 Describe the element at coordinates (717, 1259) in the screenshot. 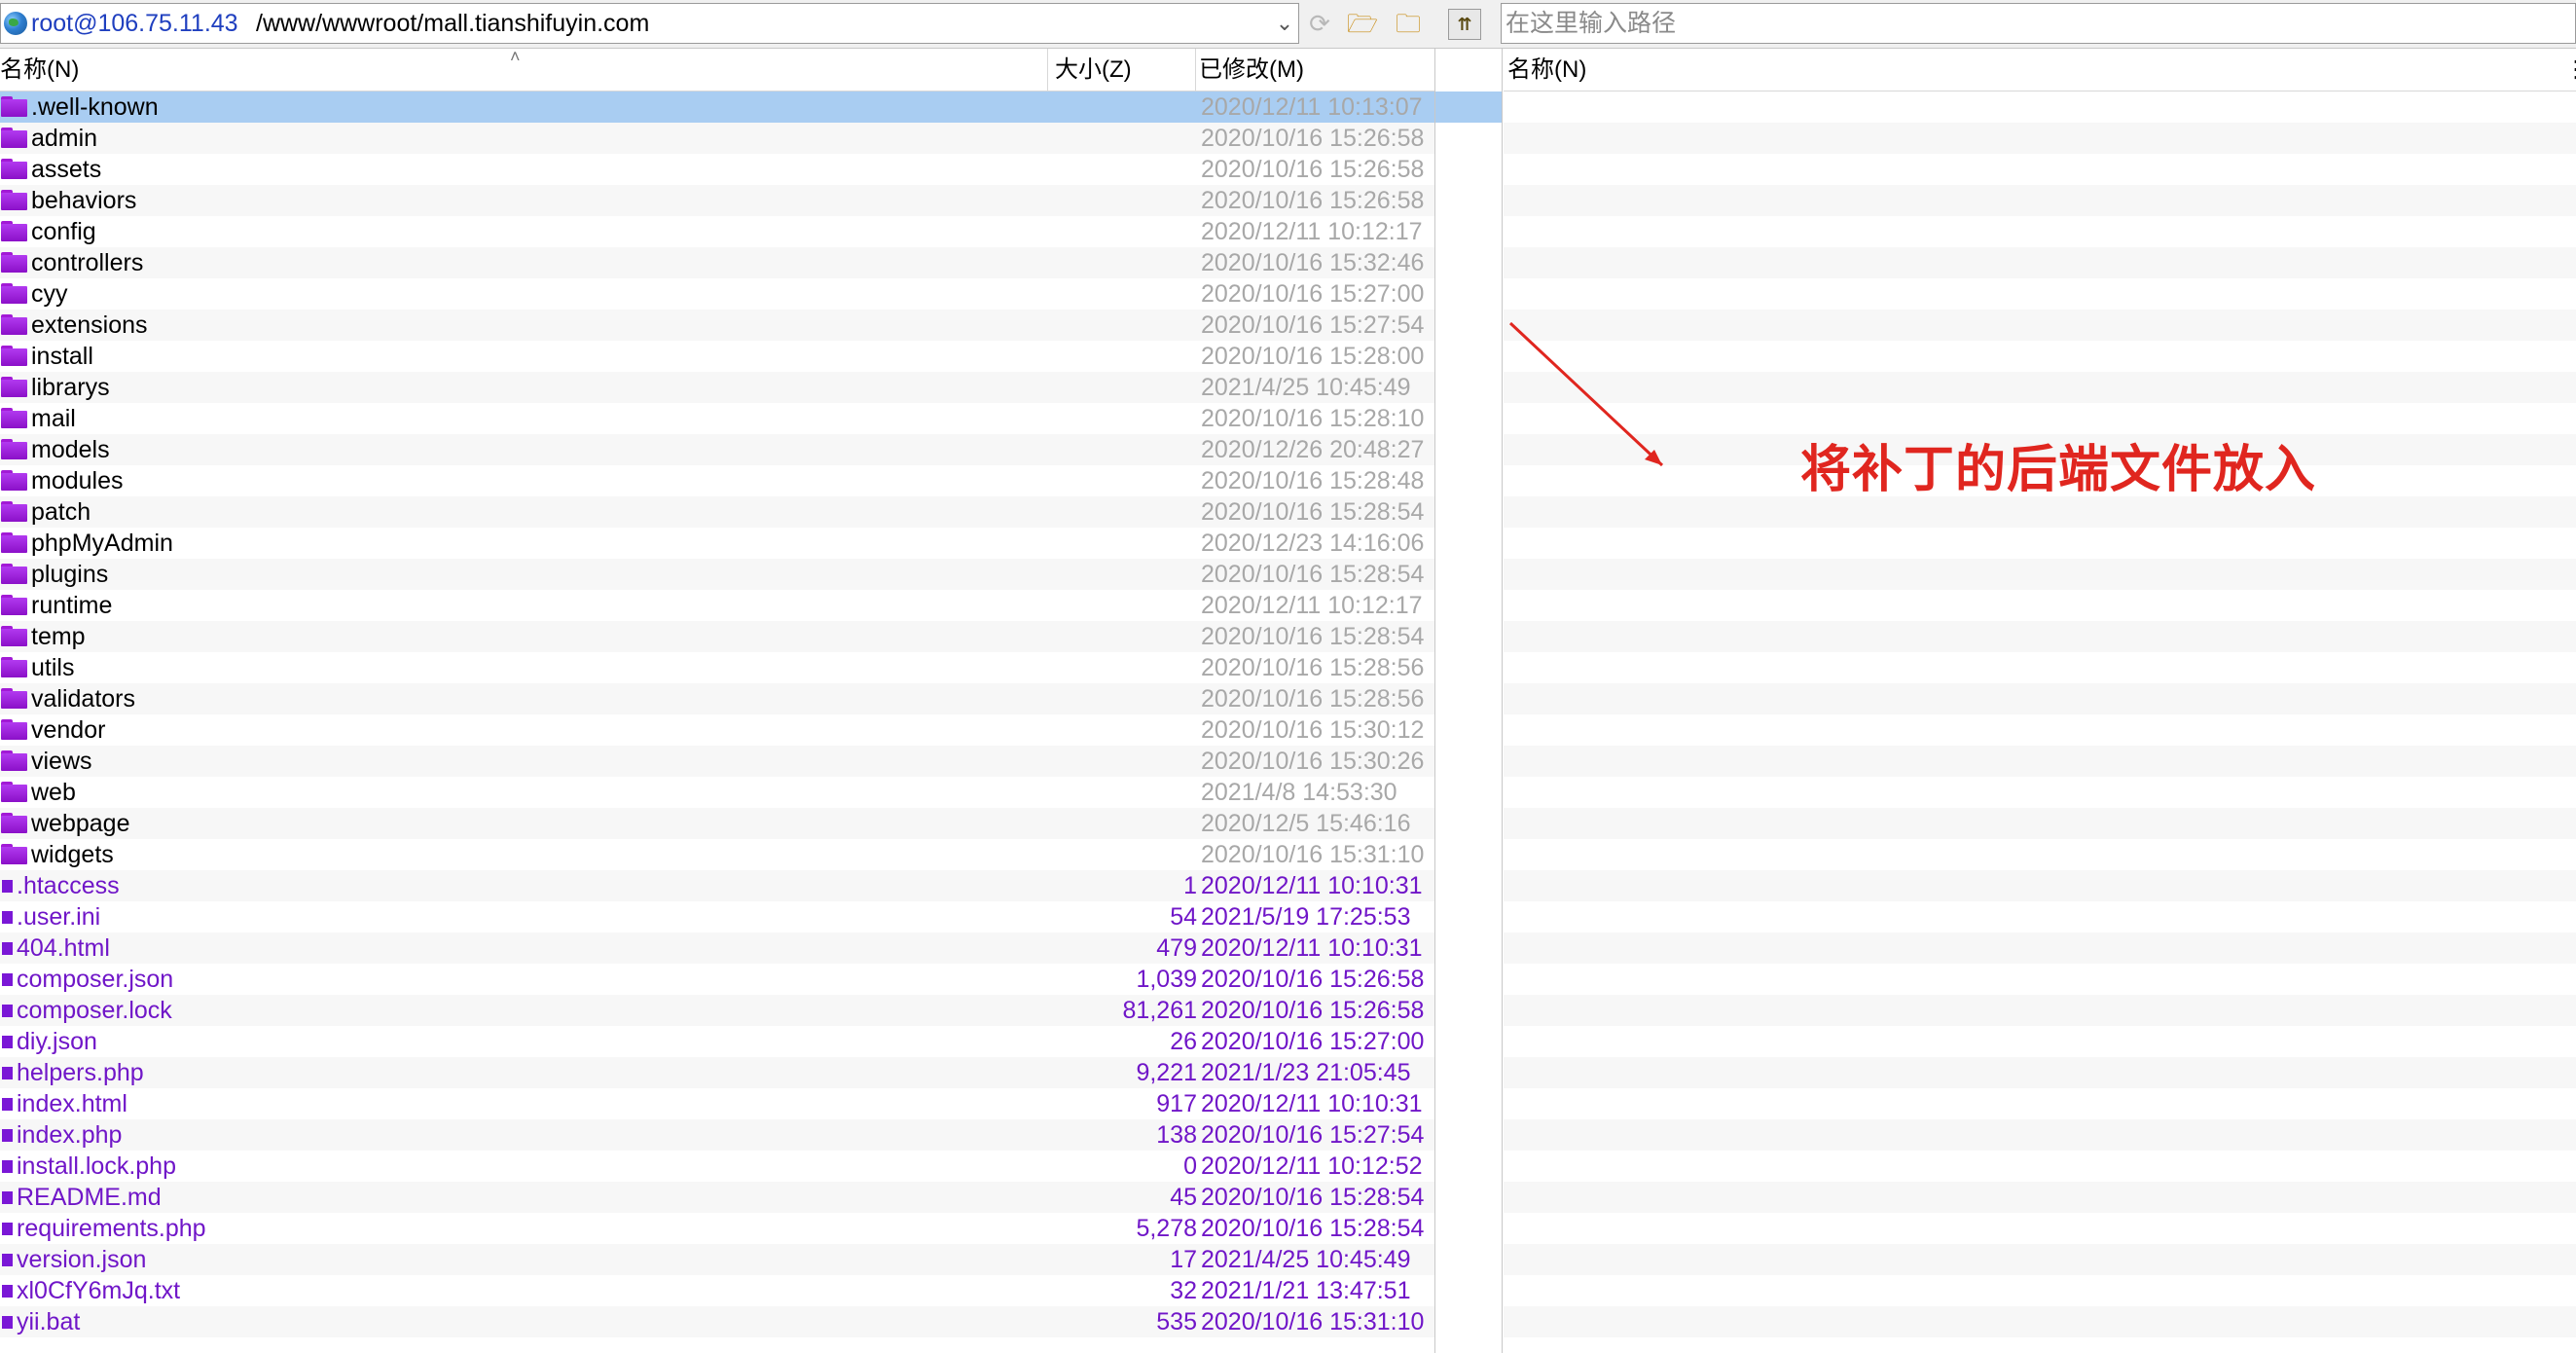

I see `file-row: version.json 17 2021/4/25 10:45:49` at that location.